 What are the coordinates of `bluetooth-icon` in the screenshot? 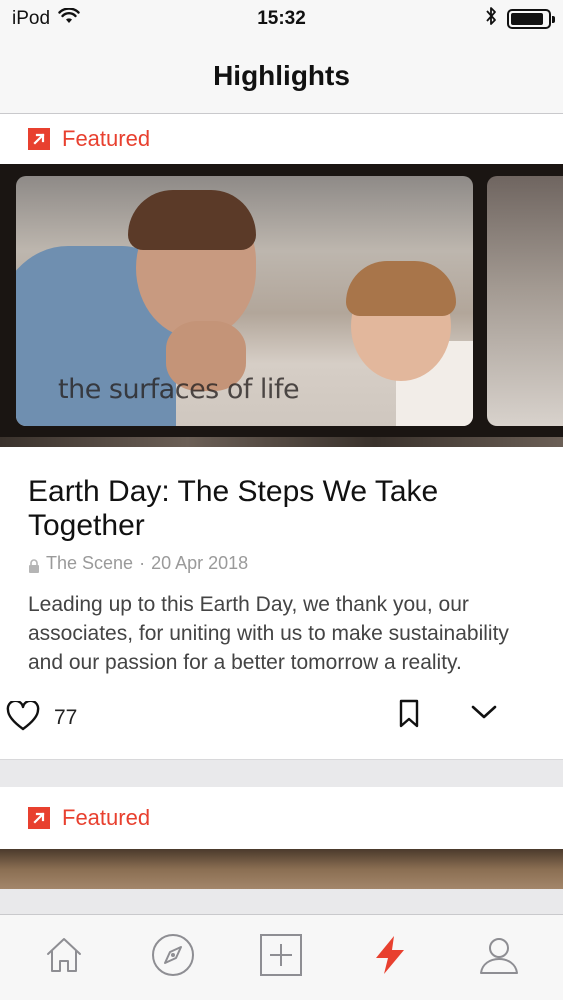 It's located at (491, 19).